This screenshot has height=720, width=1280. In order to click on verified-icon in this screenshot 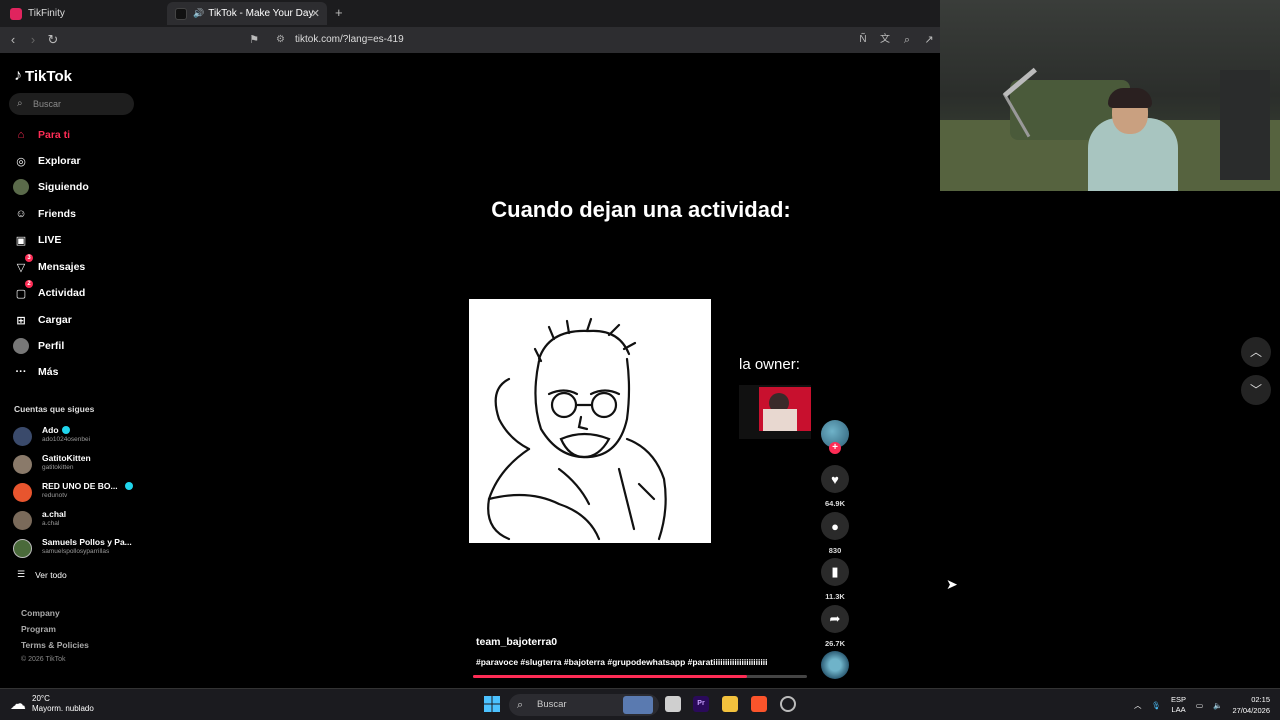, I will do `click(65, 430)`.